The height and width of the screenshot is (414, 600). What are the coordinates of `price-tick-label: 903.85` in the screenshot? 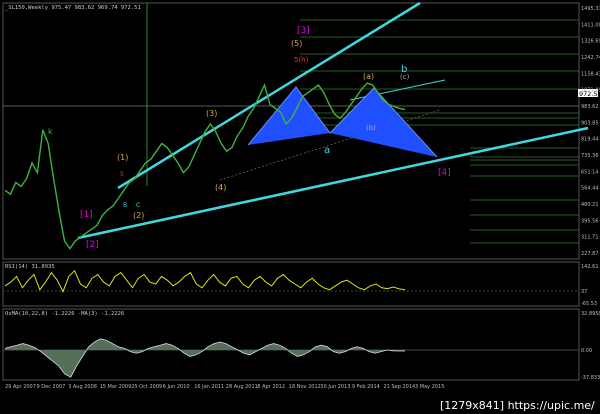 It's located at (590, 123).